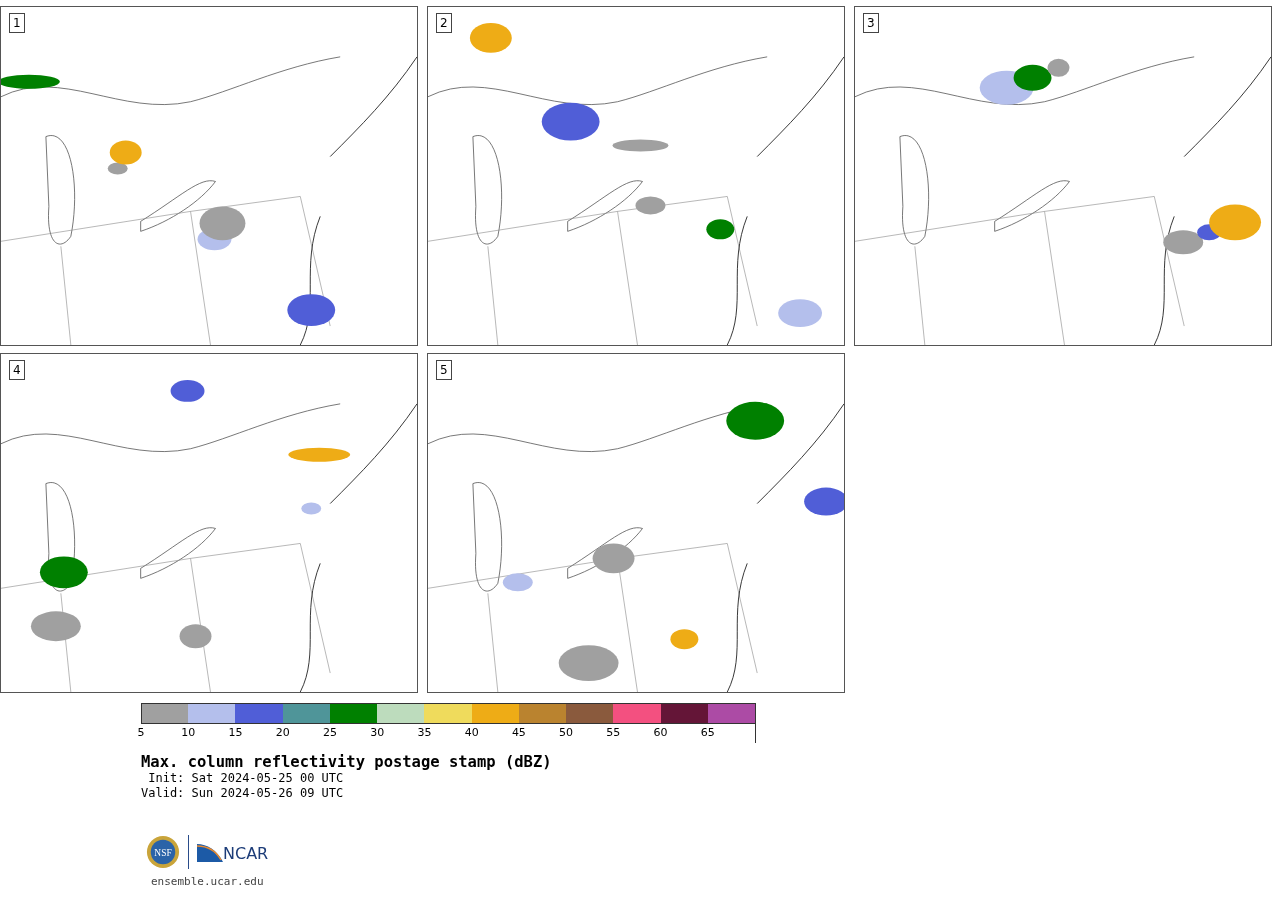  I want to click on tick-label: 30, so click(377, 732).